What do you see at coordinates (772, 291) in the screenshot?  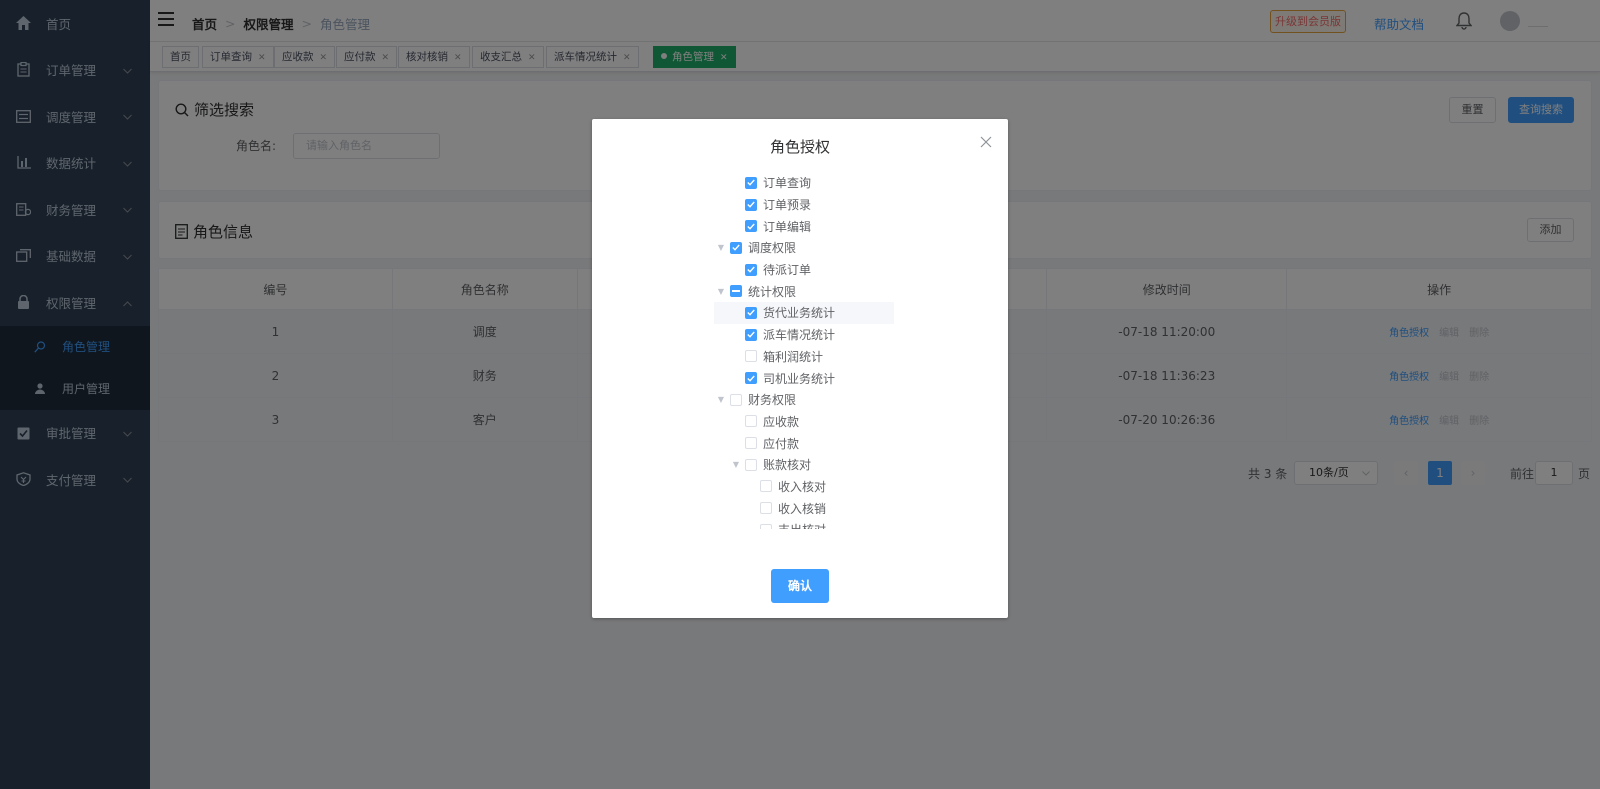 I see `tree-node-label: 统计权限` at bounding box center [772, 291].